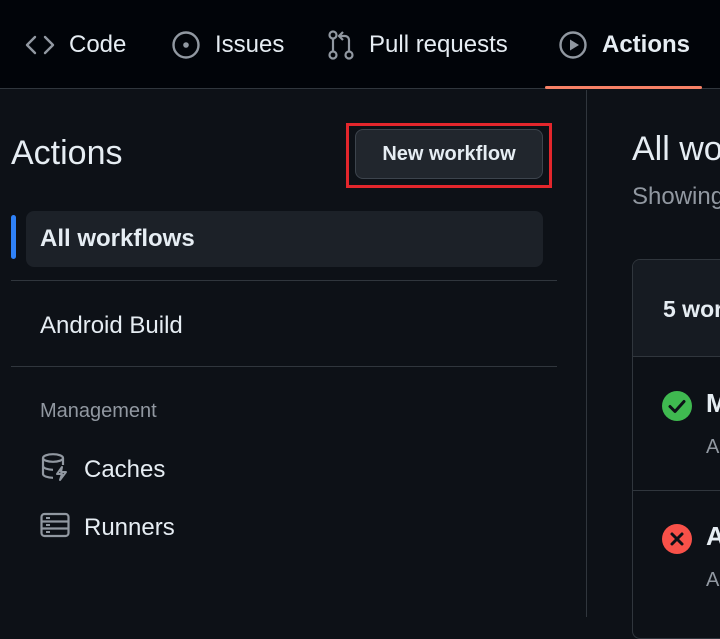 This screenshot has height=639, width=720. I want to click on tab-actions-label: Actions, so click(646, 44).